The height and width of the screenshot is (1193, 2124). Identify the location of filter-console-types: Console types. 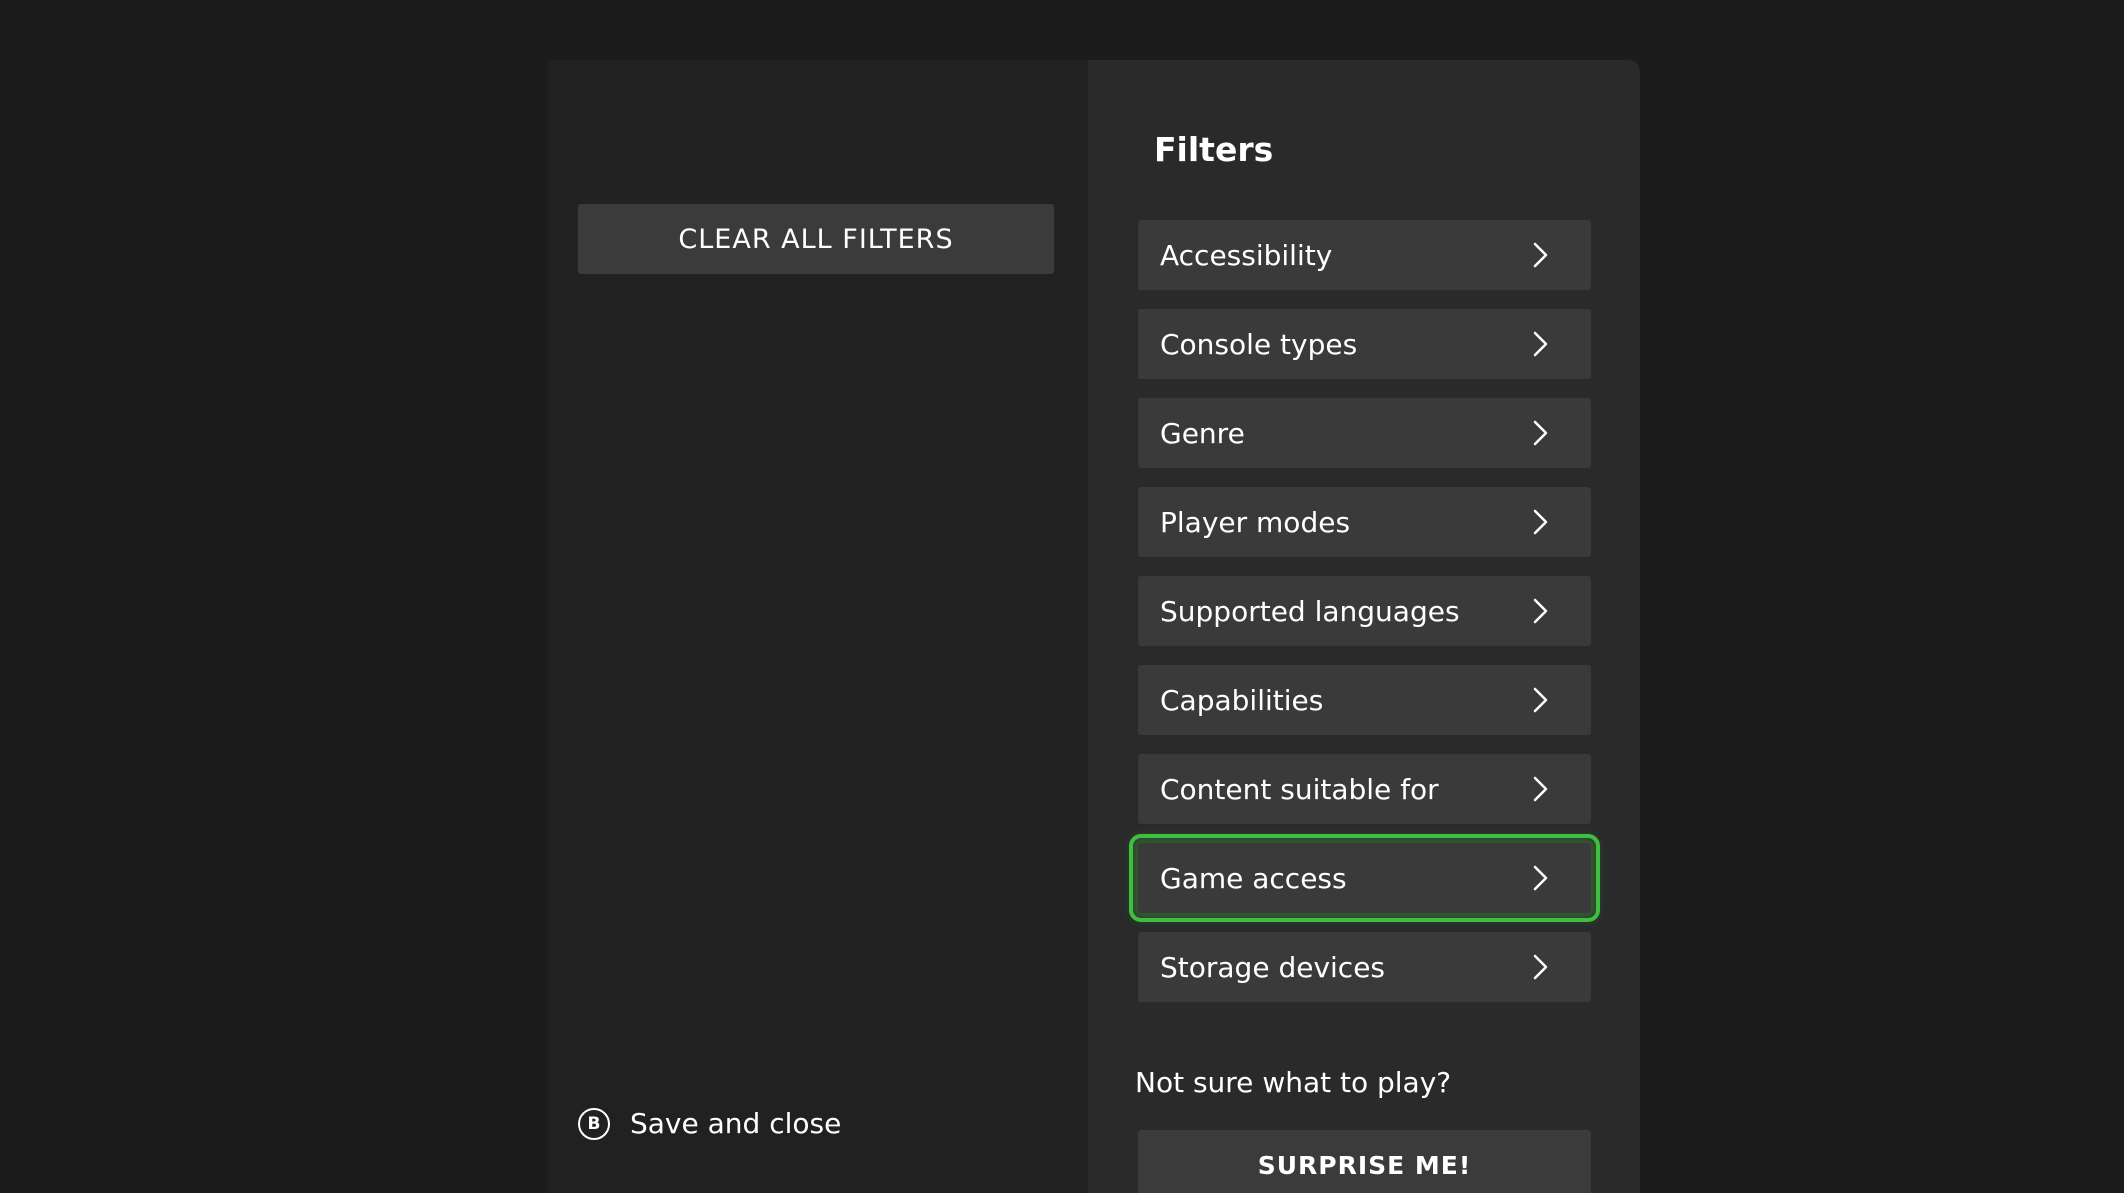
(1364, 344).